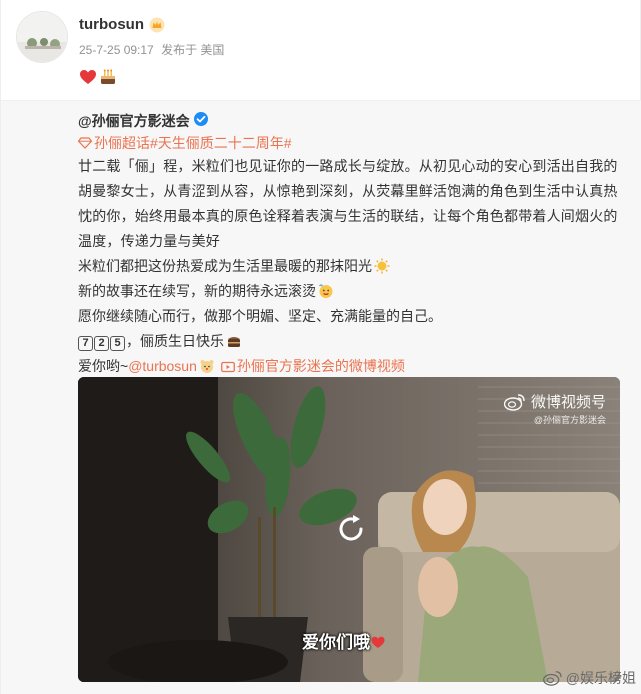 This screenshot has width=641, height=694. I want to click on video-subtitle: 爱你们哦, so click(343, 640).